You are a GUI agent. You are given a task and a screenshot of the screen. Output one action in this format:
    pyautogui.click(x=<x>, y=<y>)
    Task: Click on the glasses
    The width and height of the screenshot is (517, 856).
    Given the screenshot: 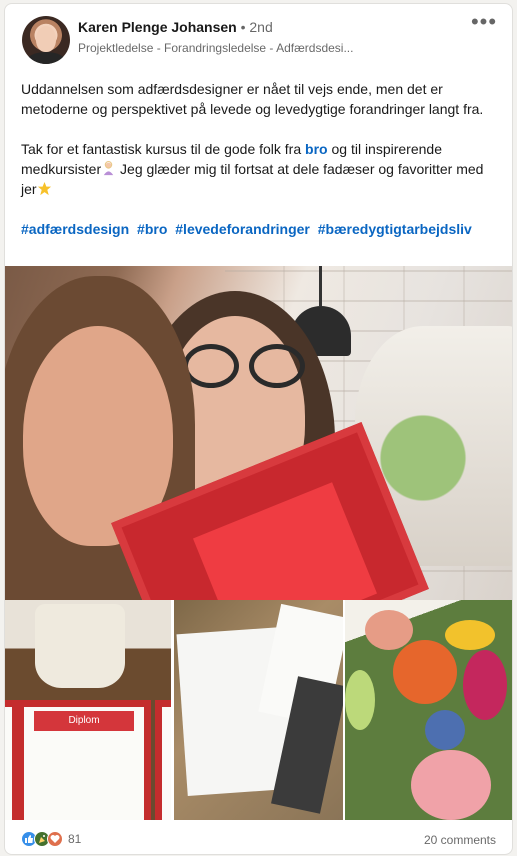 What is the action you would take?
    pyautogui.click(x=245, y=366)
    